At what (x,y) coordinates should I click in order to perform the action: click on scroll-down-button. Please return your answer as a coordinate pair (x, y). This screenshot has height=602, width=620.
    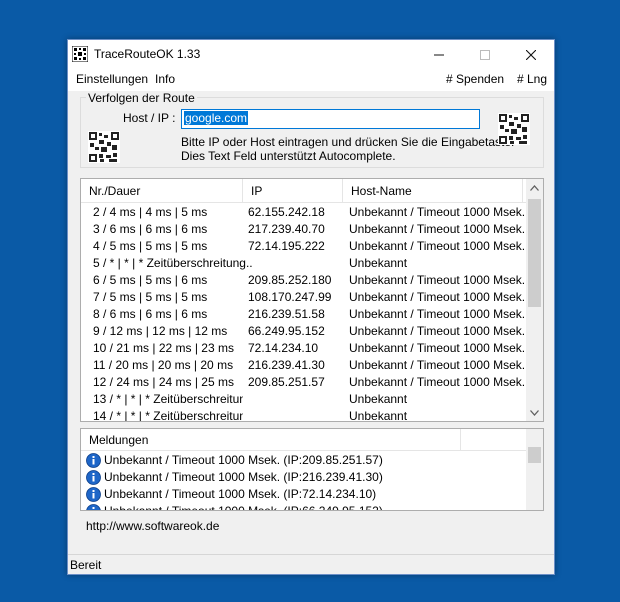
    Looking at the image, I should click on (534, 412).